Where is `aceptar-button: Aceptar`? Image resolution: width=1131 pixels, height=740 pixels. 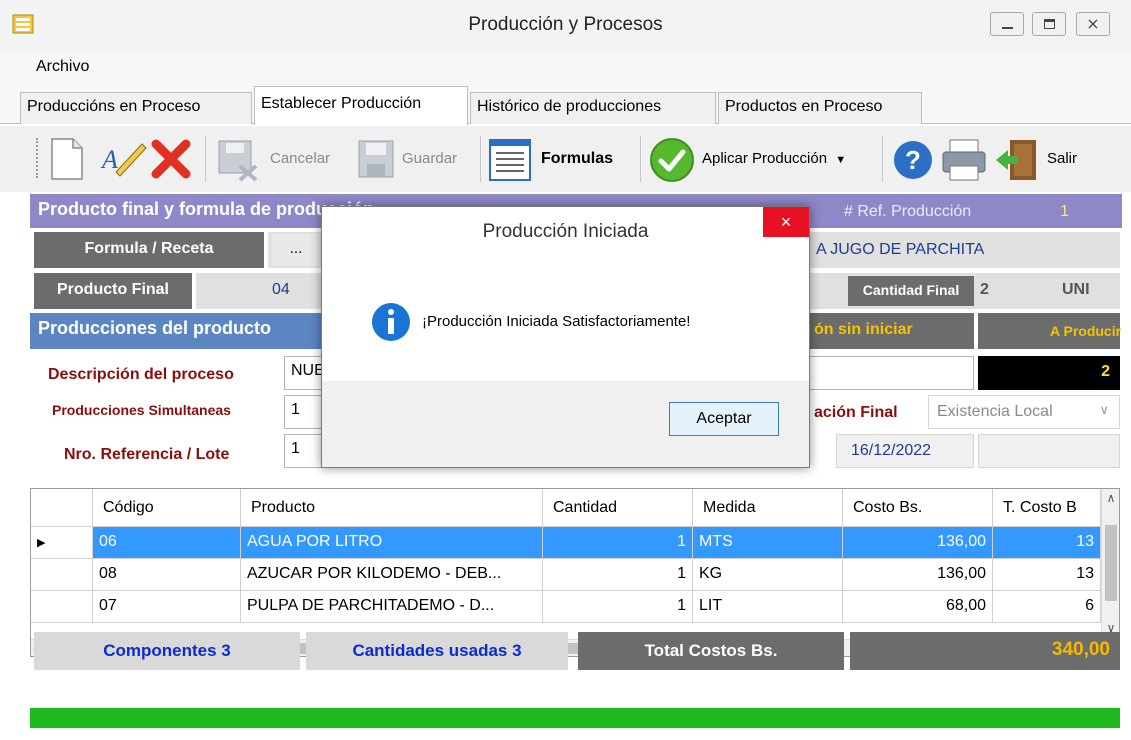 aceptar-button: Aceptar is located at coordinates (724, 419).